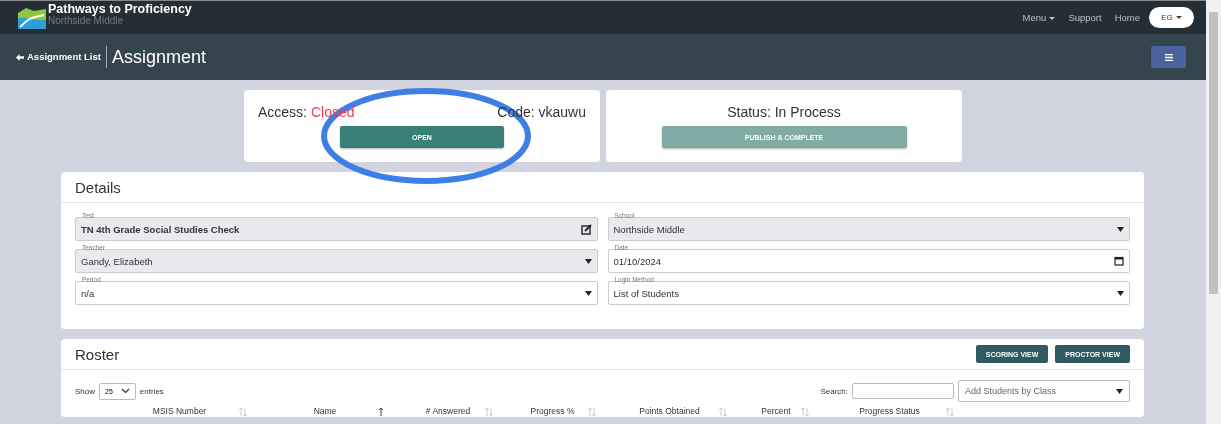 The height and width of the screenshot is (424, 1221). I want to click on menu-icon, so click(1168, 57).